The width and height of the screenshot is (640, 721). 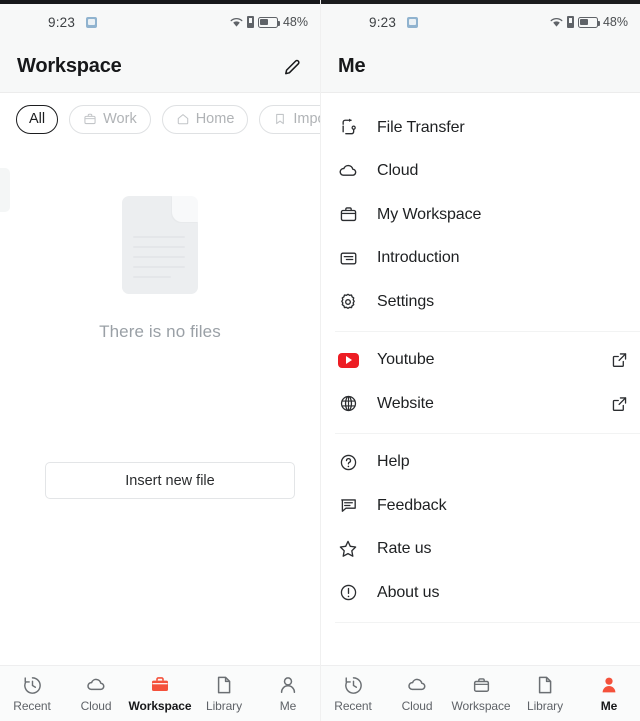 I want to click on menu-item-cloud: Cloud, so click(x=480, y=172).